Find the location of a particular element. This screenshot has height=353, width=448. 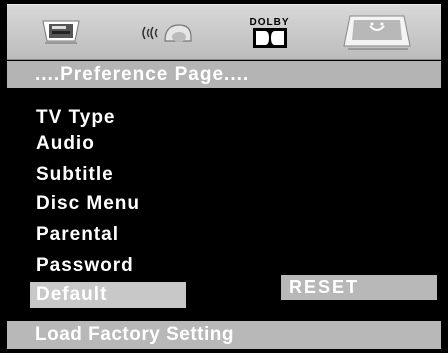

menu-item-default: Default is located at coordinates (108, 295).